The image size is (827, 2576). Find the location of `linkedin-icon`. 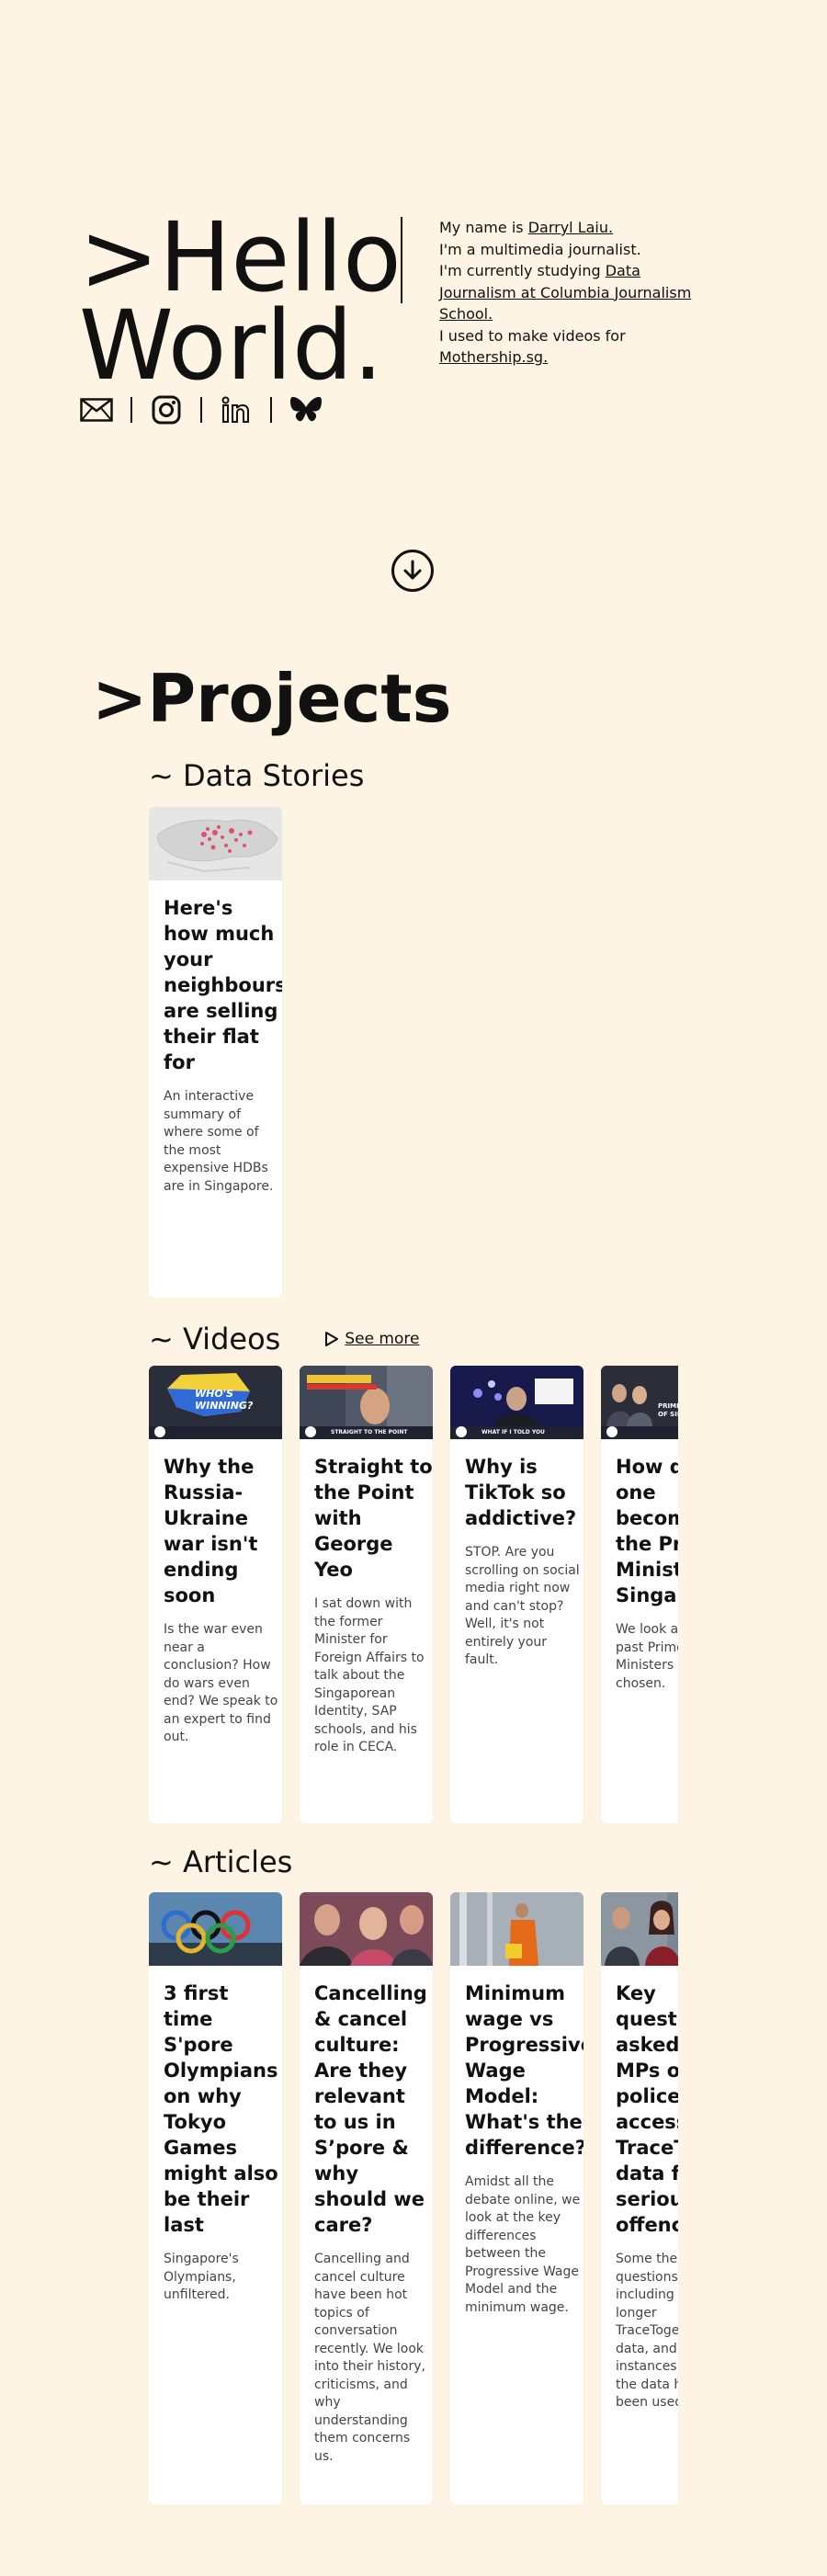

linkedin-icon is located at coordinates (236, 410).